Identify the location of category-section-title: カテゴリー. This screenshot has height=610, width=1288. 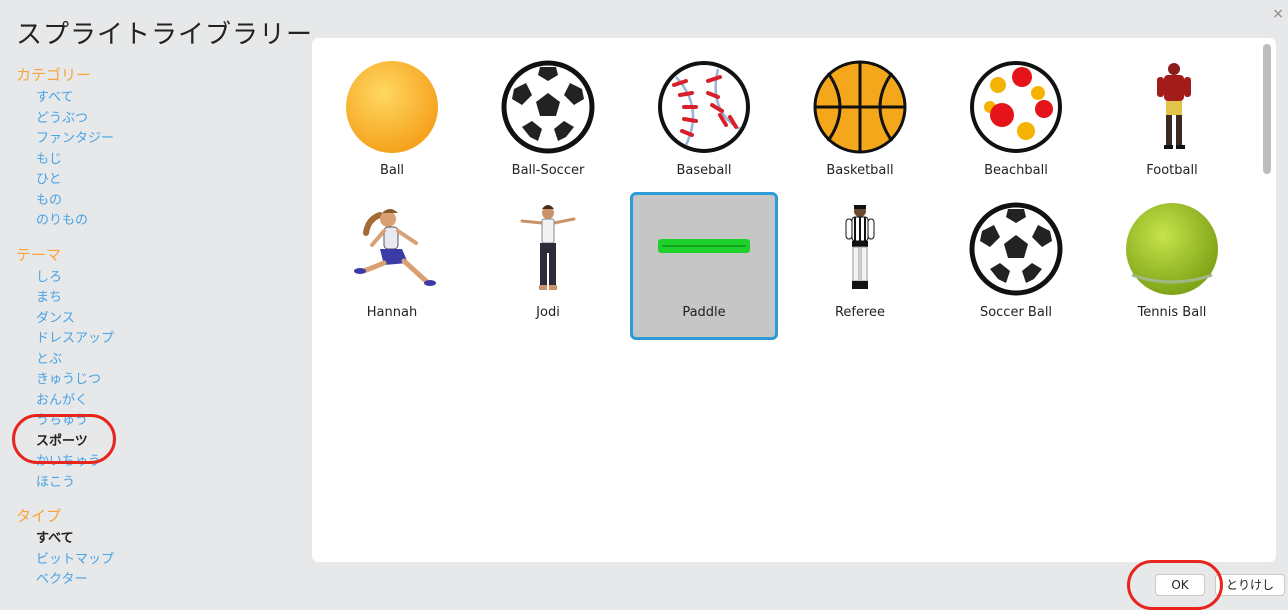
(54, 75).